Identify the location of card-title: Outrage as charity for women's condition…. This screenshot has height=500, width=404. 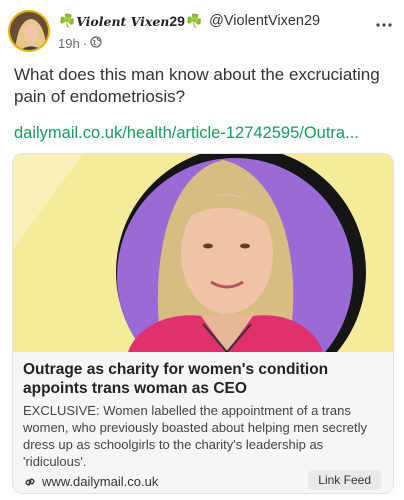
(205, 379).